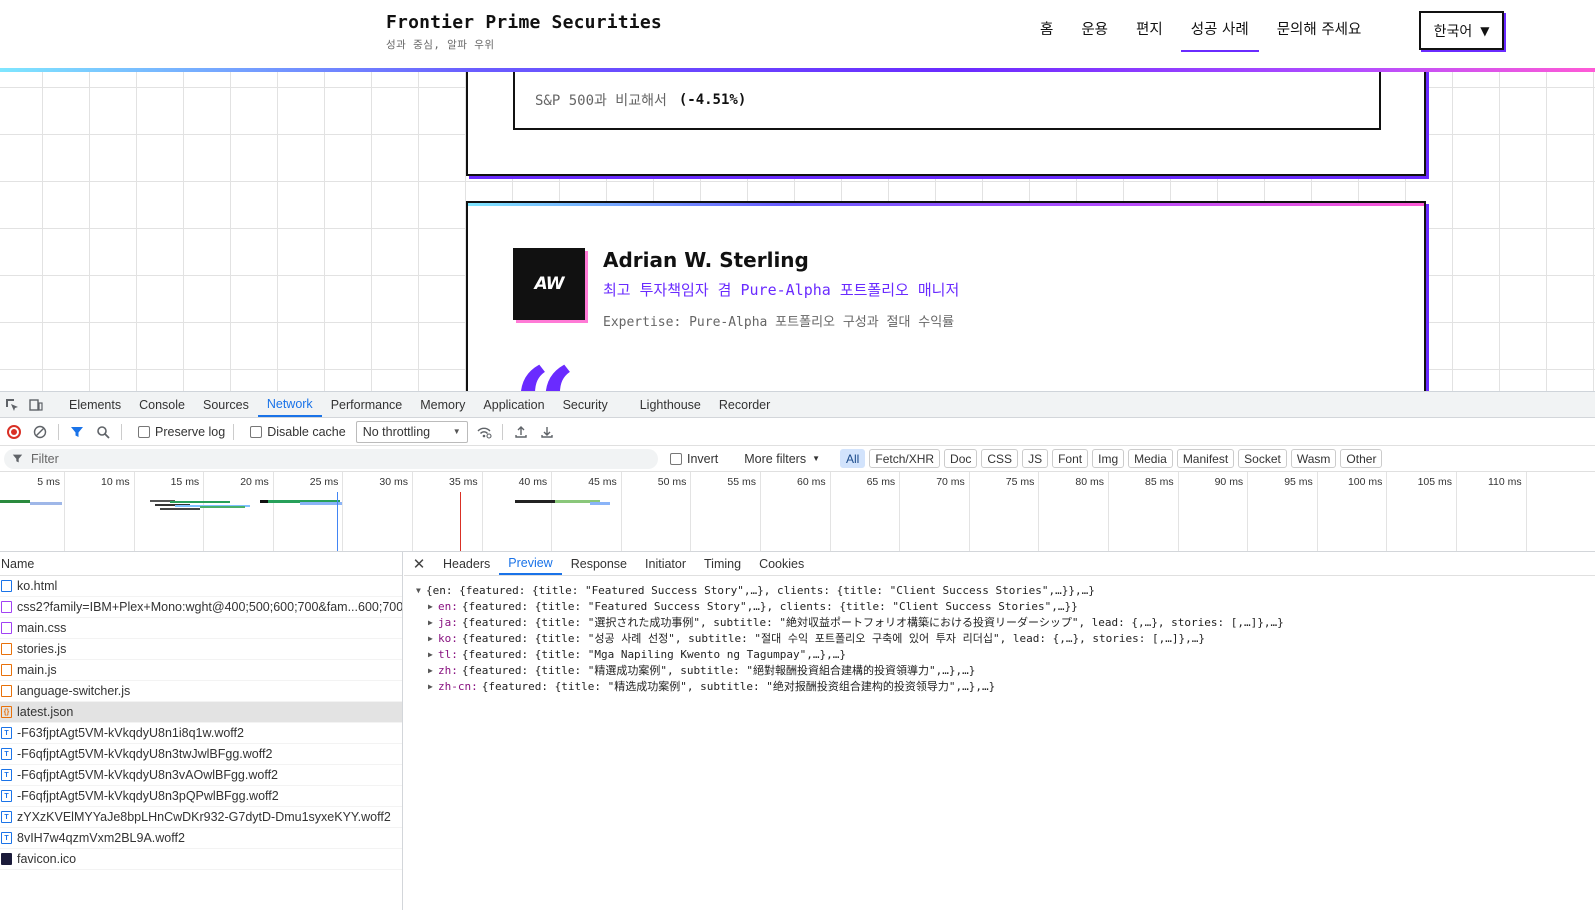 This screenshot has width=1595, height=910. Describe the element at coordinates (201, 733) in the screenshot. I see `request-row: T -F63fjptAgt5VM-kVkqdyU8n1i8q1w.woff2` at that location.